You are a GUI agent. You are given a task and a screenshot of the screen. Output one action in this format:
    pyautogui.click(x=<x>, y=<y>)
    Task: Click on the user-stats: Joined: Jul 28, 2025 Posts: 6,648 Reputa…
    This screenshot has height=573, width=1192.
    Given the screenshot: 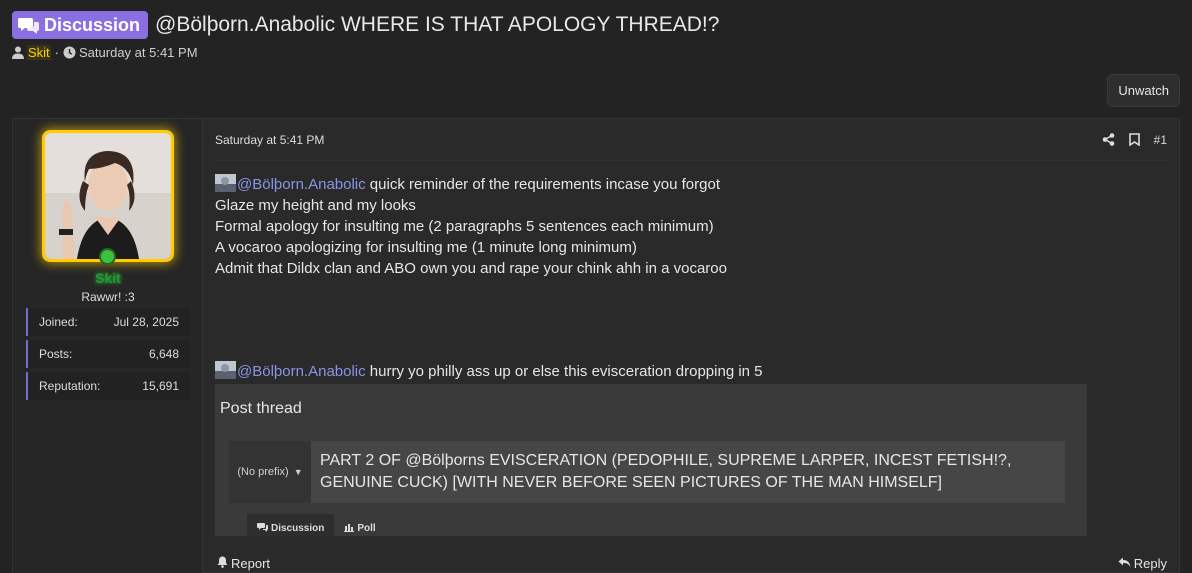 What is the action you would take?
    pyautogui.click(x=108, y=356)
    